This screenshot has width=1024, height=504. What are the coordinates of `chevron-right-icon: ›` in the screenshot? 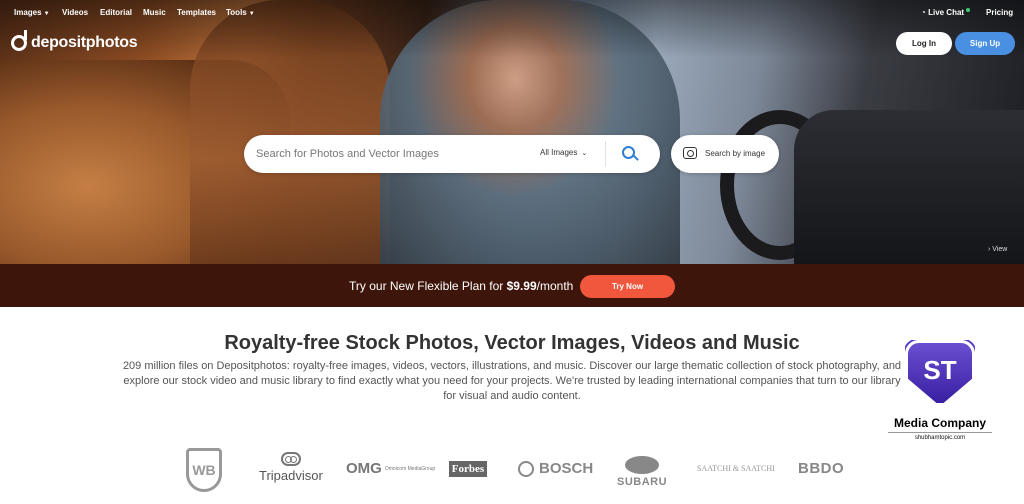 It's located at (989, 249).